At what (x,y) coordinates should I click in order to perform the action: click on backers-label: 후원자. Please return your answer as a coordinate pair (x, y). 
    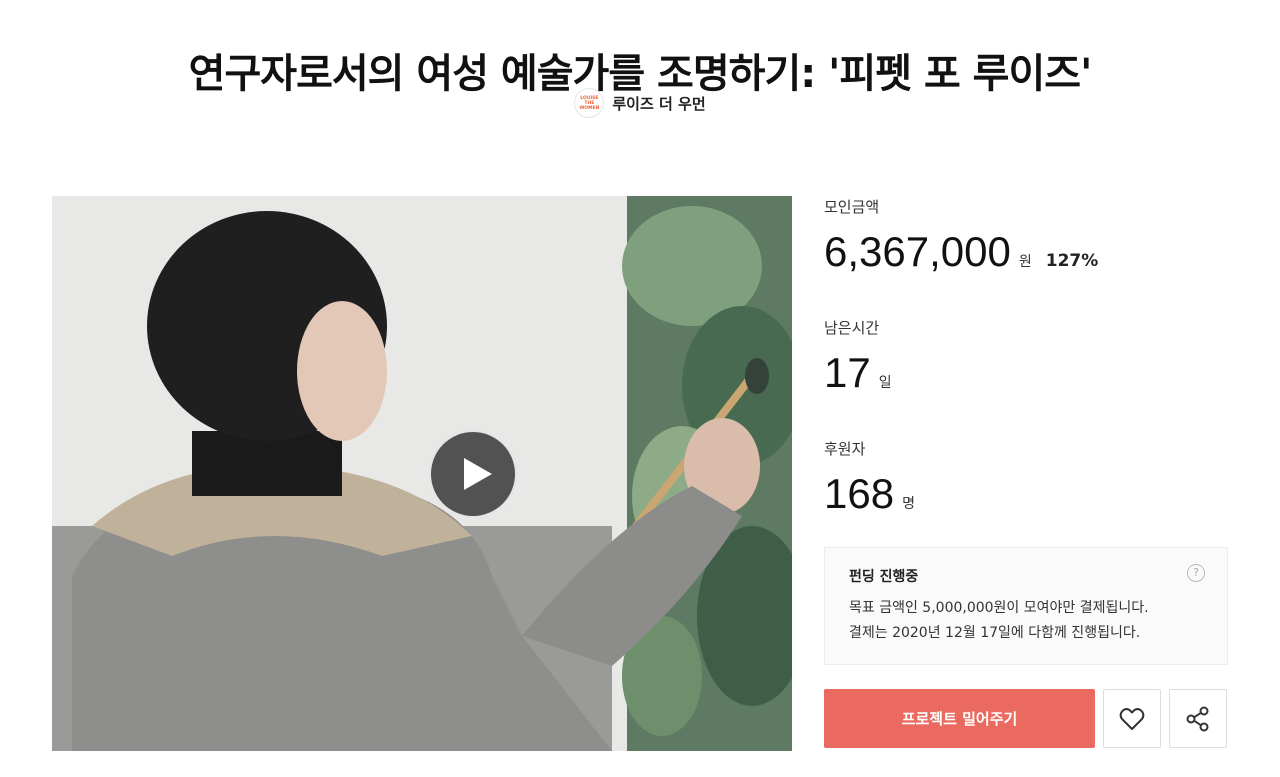
    Looking at the image, I should click on (845, 449).